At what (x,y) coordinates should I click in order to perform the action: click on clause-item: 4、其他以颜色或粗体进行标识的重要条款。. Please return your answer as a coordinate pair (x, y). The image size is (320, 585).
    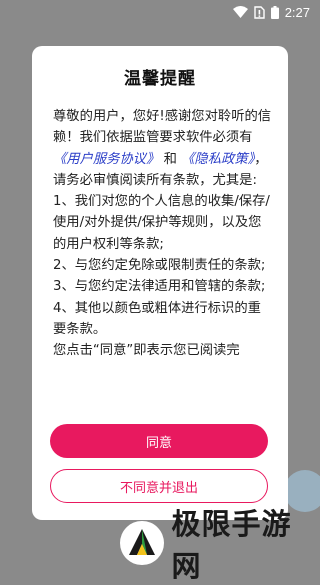
    Looking at the image, I should click on (157, 318).